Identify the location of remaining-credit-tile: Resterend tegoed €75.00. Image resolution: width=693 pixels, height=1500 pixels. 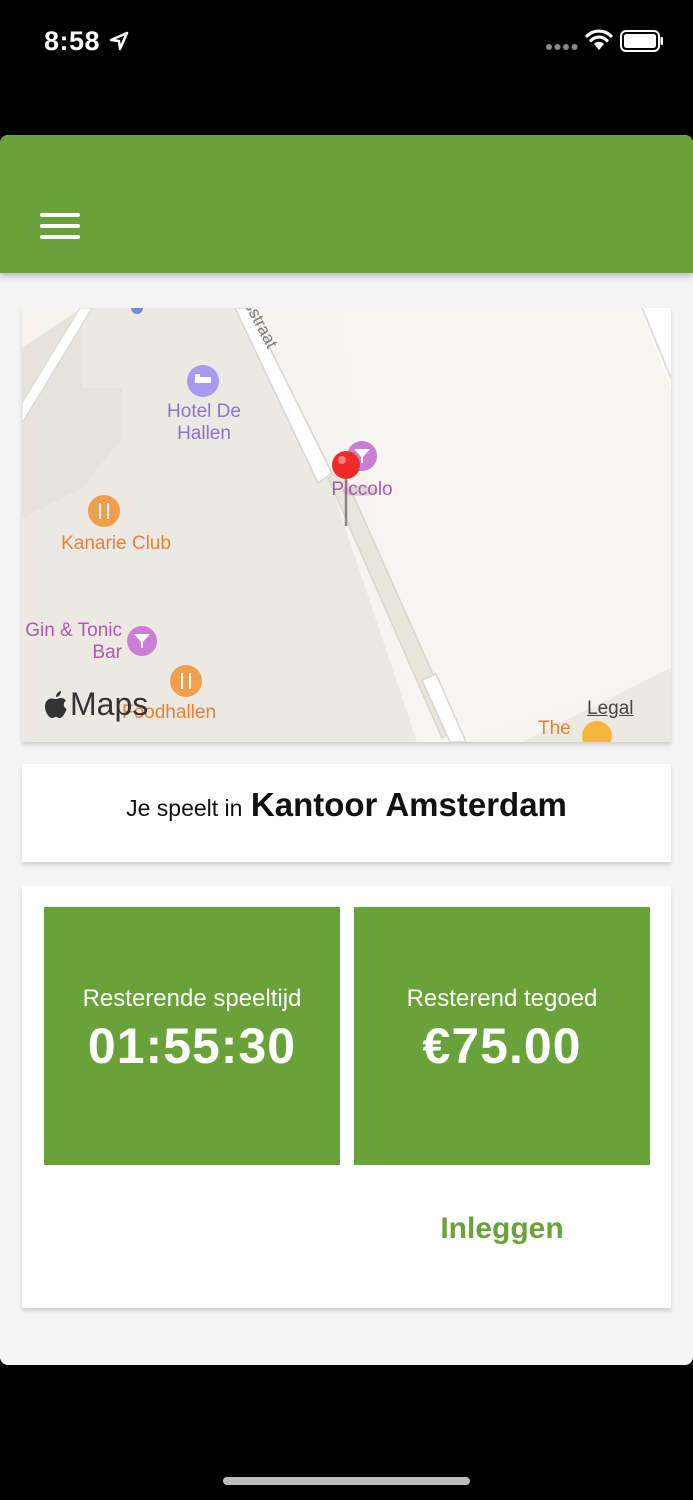
(502, 1036).